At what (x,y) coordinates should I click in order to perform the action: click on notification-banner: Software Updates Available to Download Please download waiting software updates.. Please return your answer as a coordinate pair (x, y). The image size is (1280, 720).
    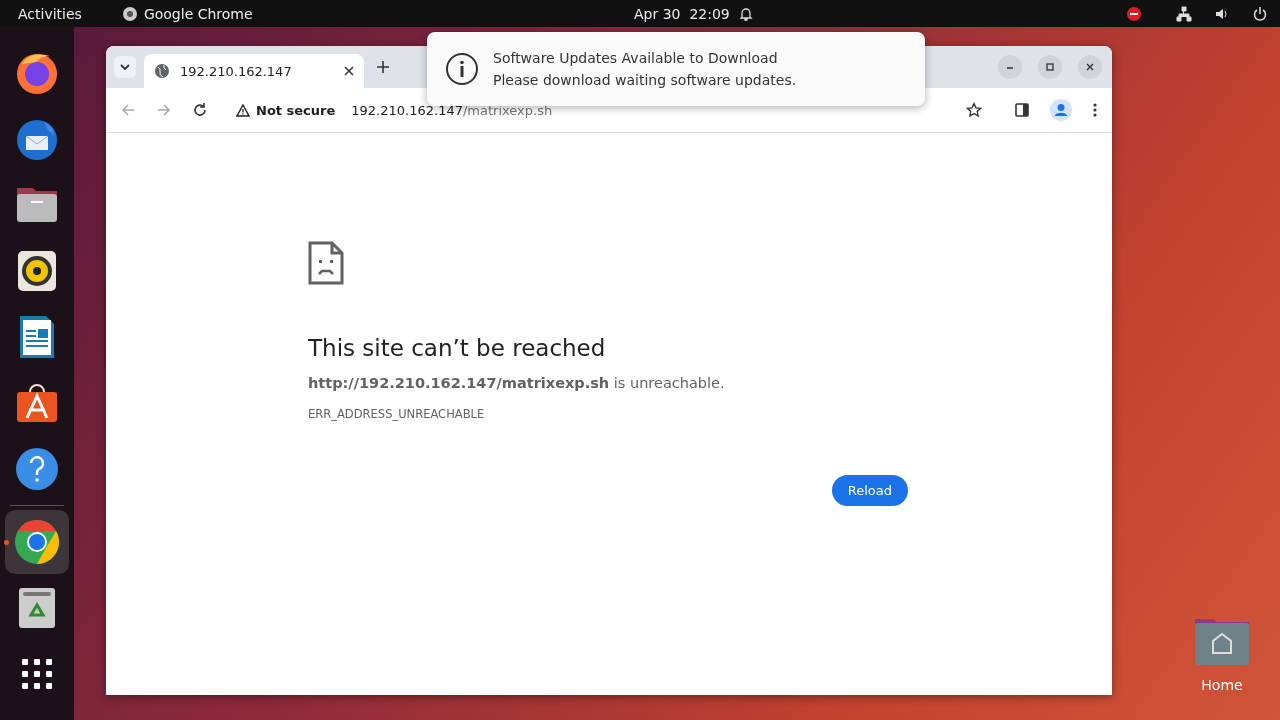
    Looking at the image, I should click on (676, 69).